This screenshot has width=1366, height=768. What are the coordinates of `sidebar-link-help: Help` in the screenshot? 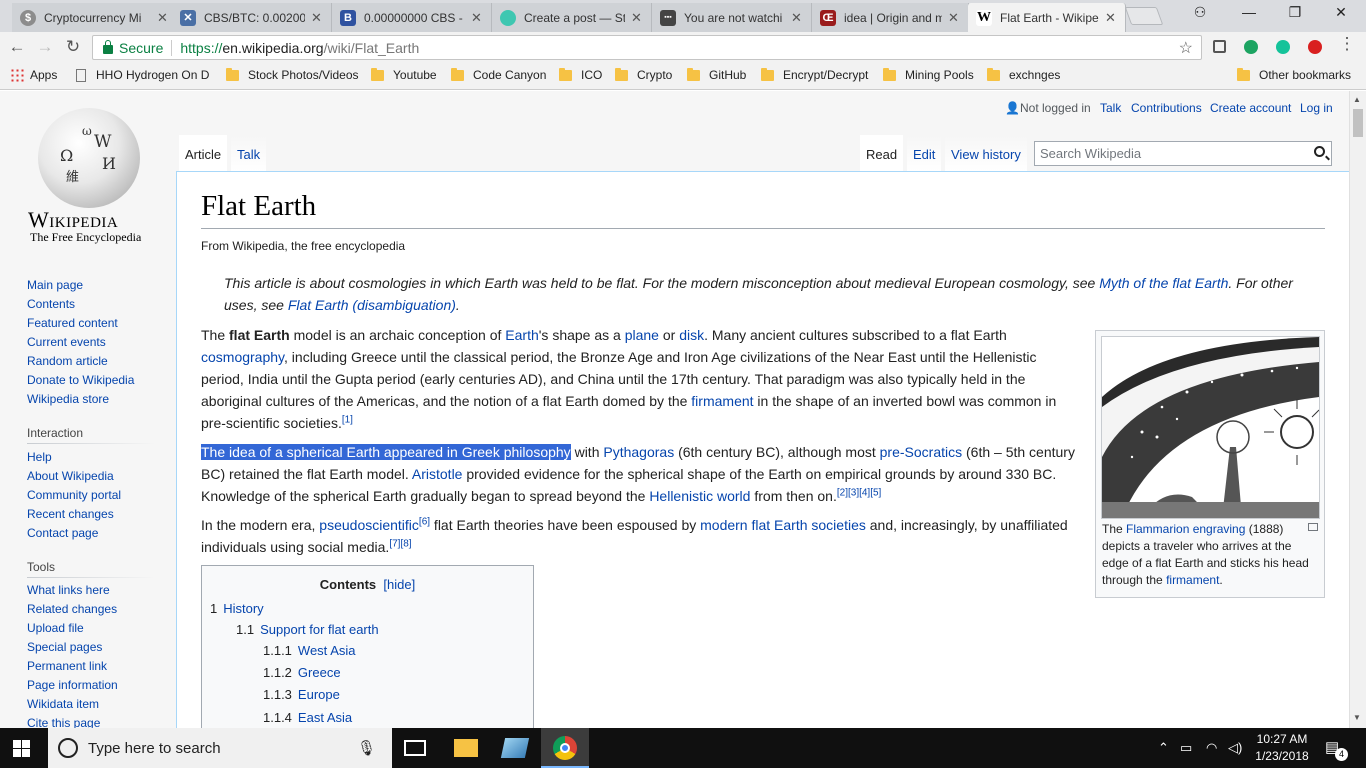 It's located at (39, 457).